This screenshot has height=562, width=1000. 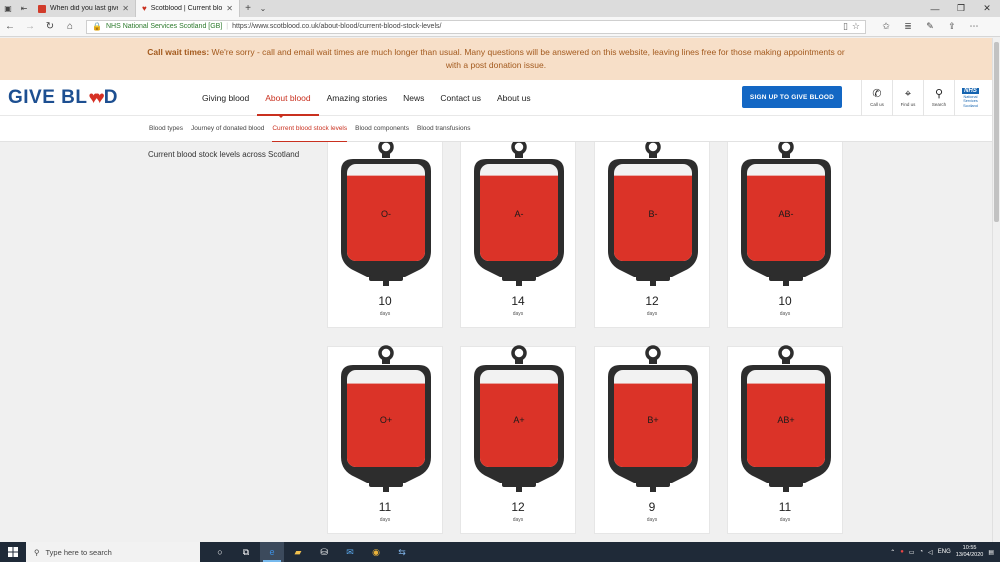 I want to click on home-icon: ⌂, so click(x=70, y=26).